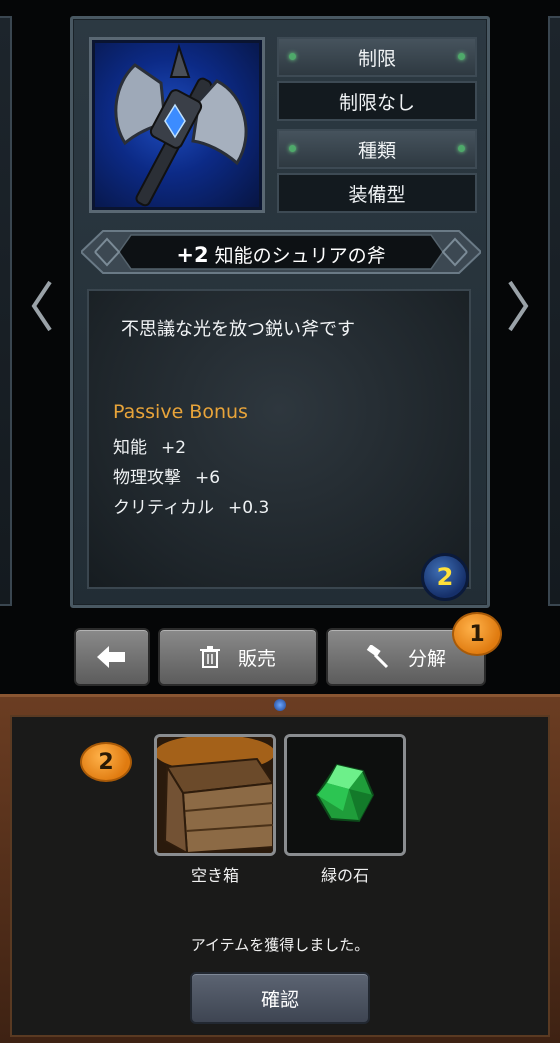 The width and height of the screenshot is (560, 1043). Describe the element at coordinates (181, 125) in the screenshot. I see `battle-axe-icon` at that location.